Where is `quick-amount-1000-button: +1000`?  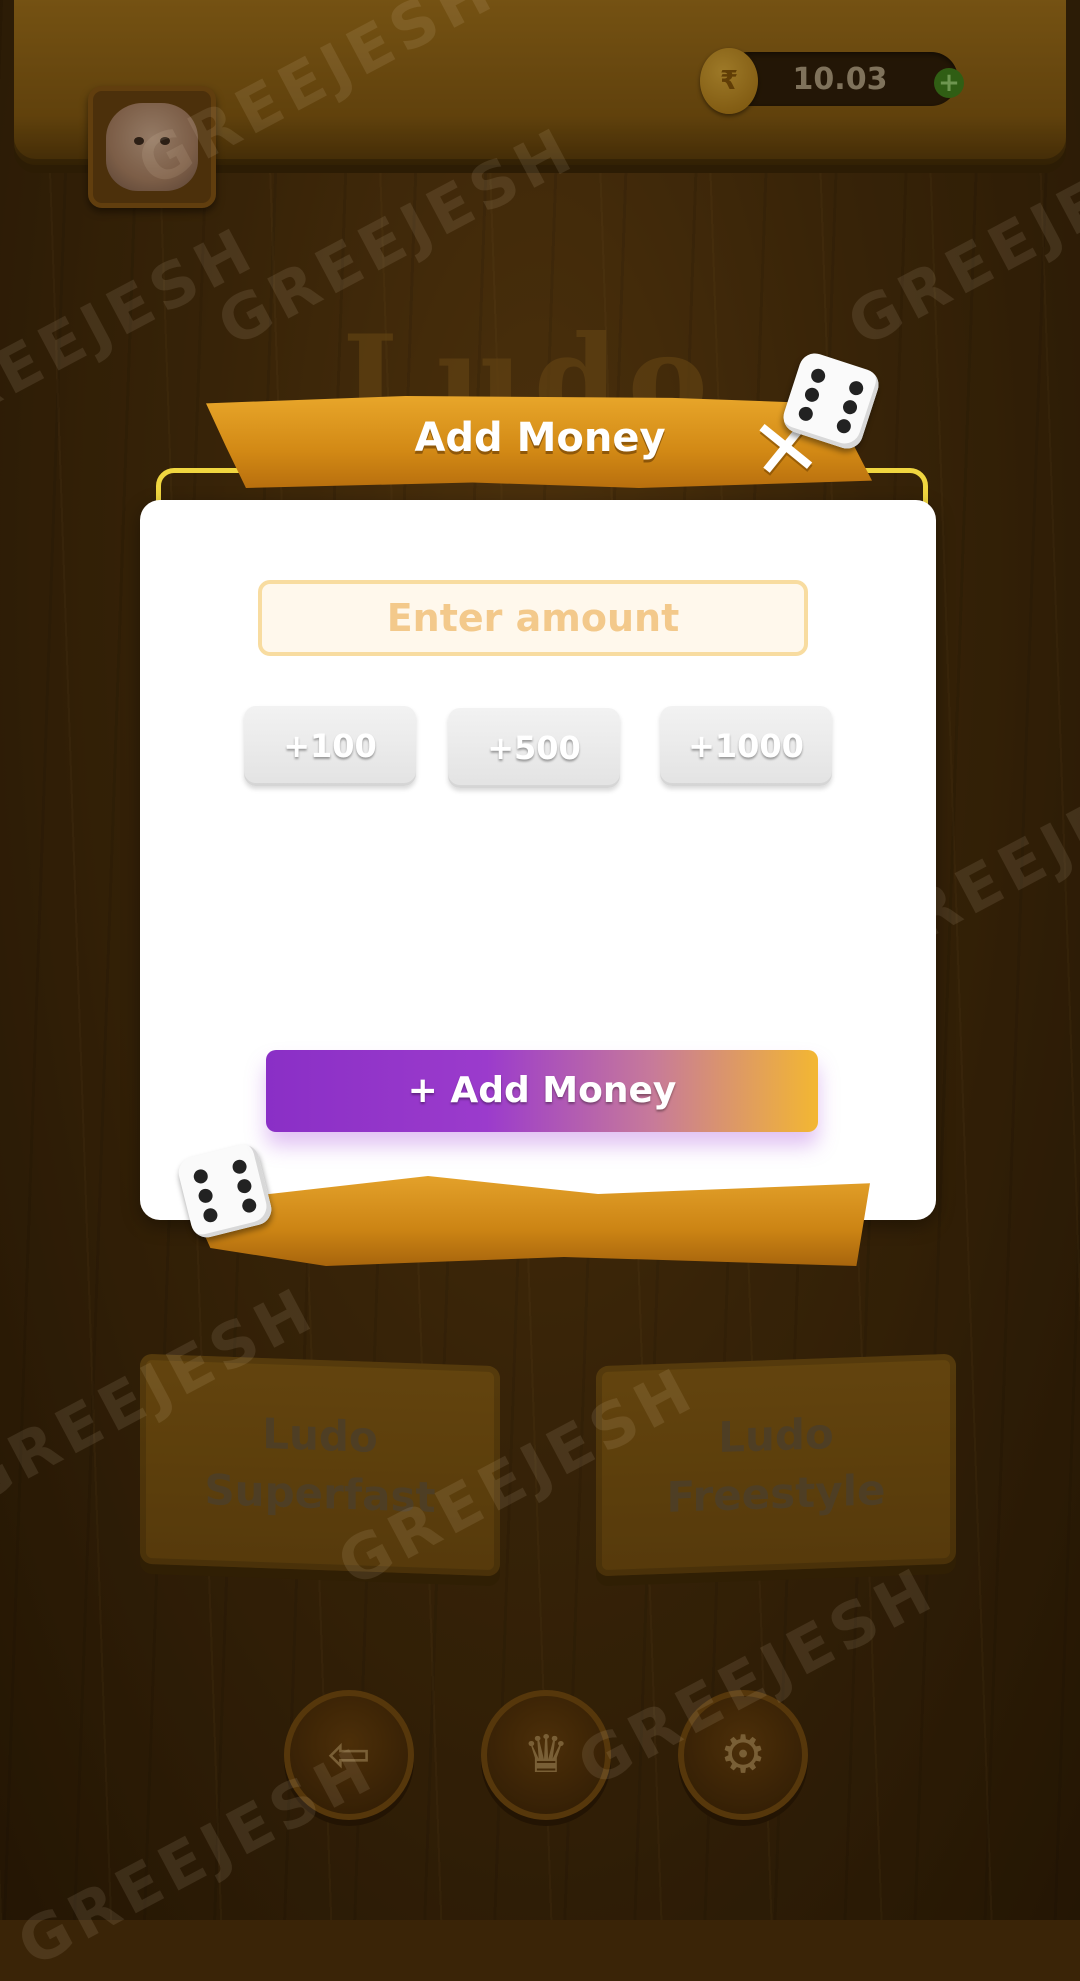 quick-amount-1000-button: +1000 is located at coordinates (746, 746).